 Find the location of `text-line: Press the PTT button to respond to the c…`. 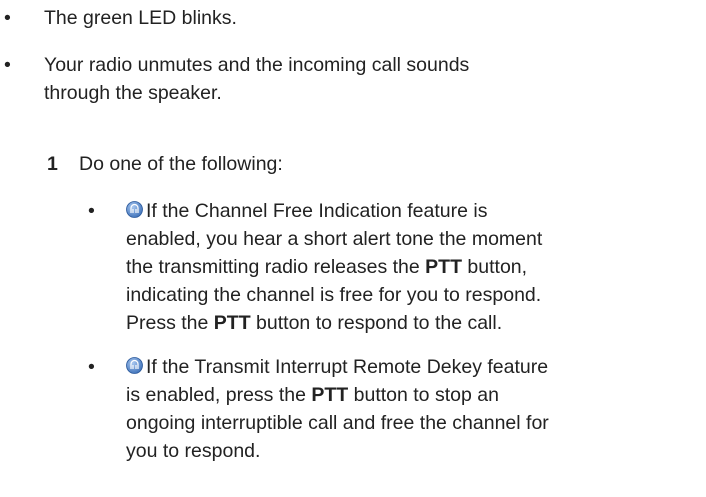

text-line: Press the PTT button to respond to the c… is located at coordinates (411, 323).